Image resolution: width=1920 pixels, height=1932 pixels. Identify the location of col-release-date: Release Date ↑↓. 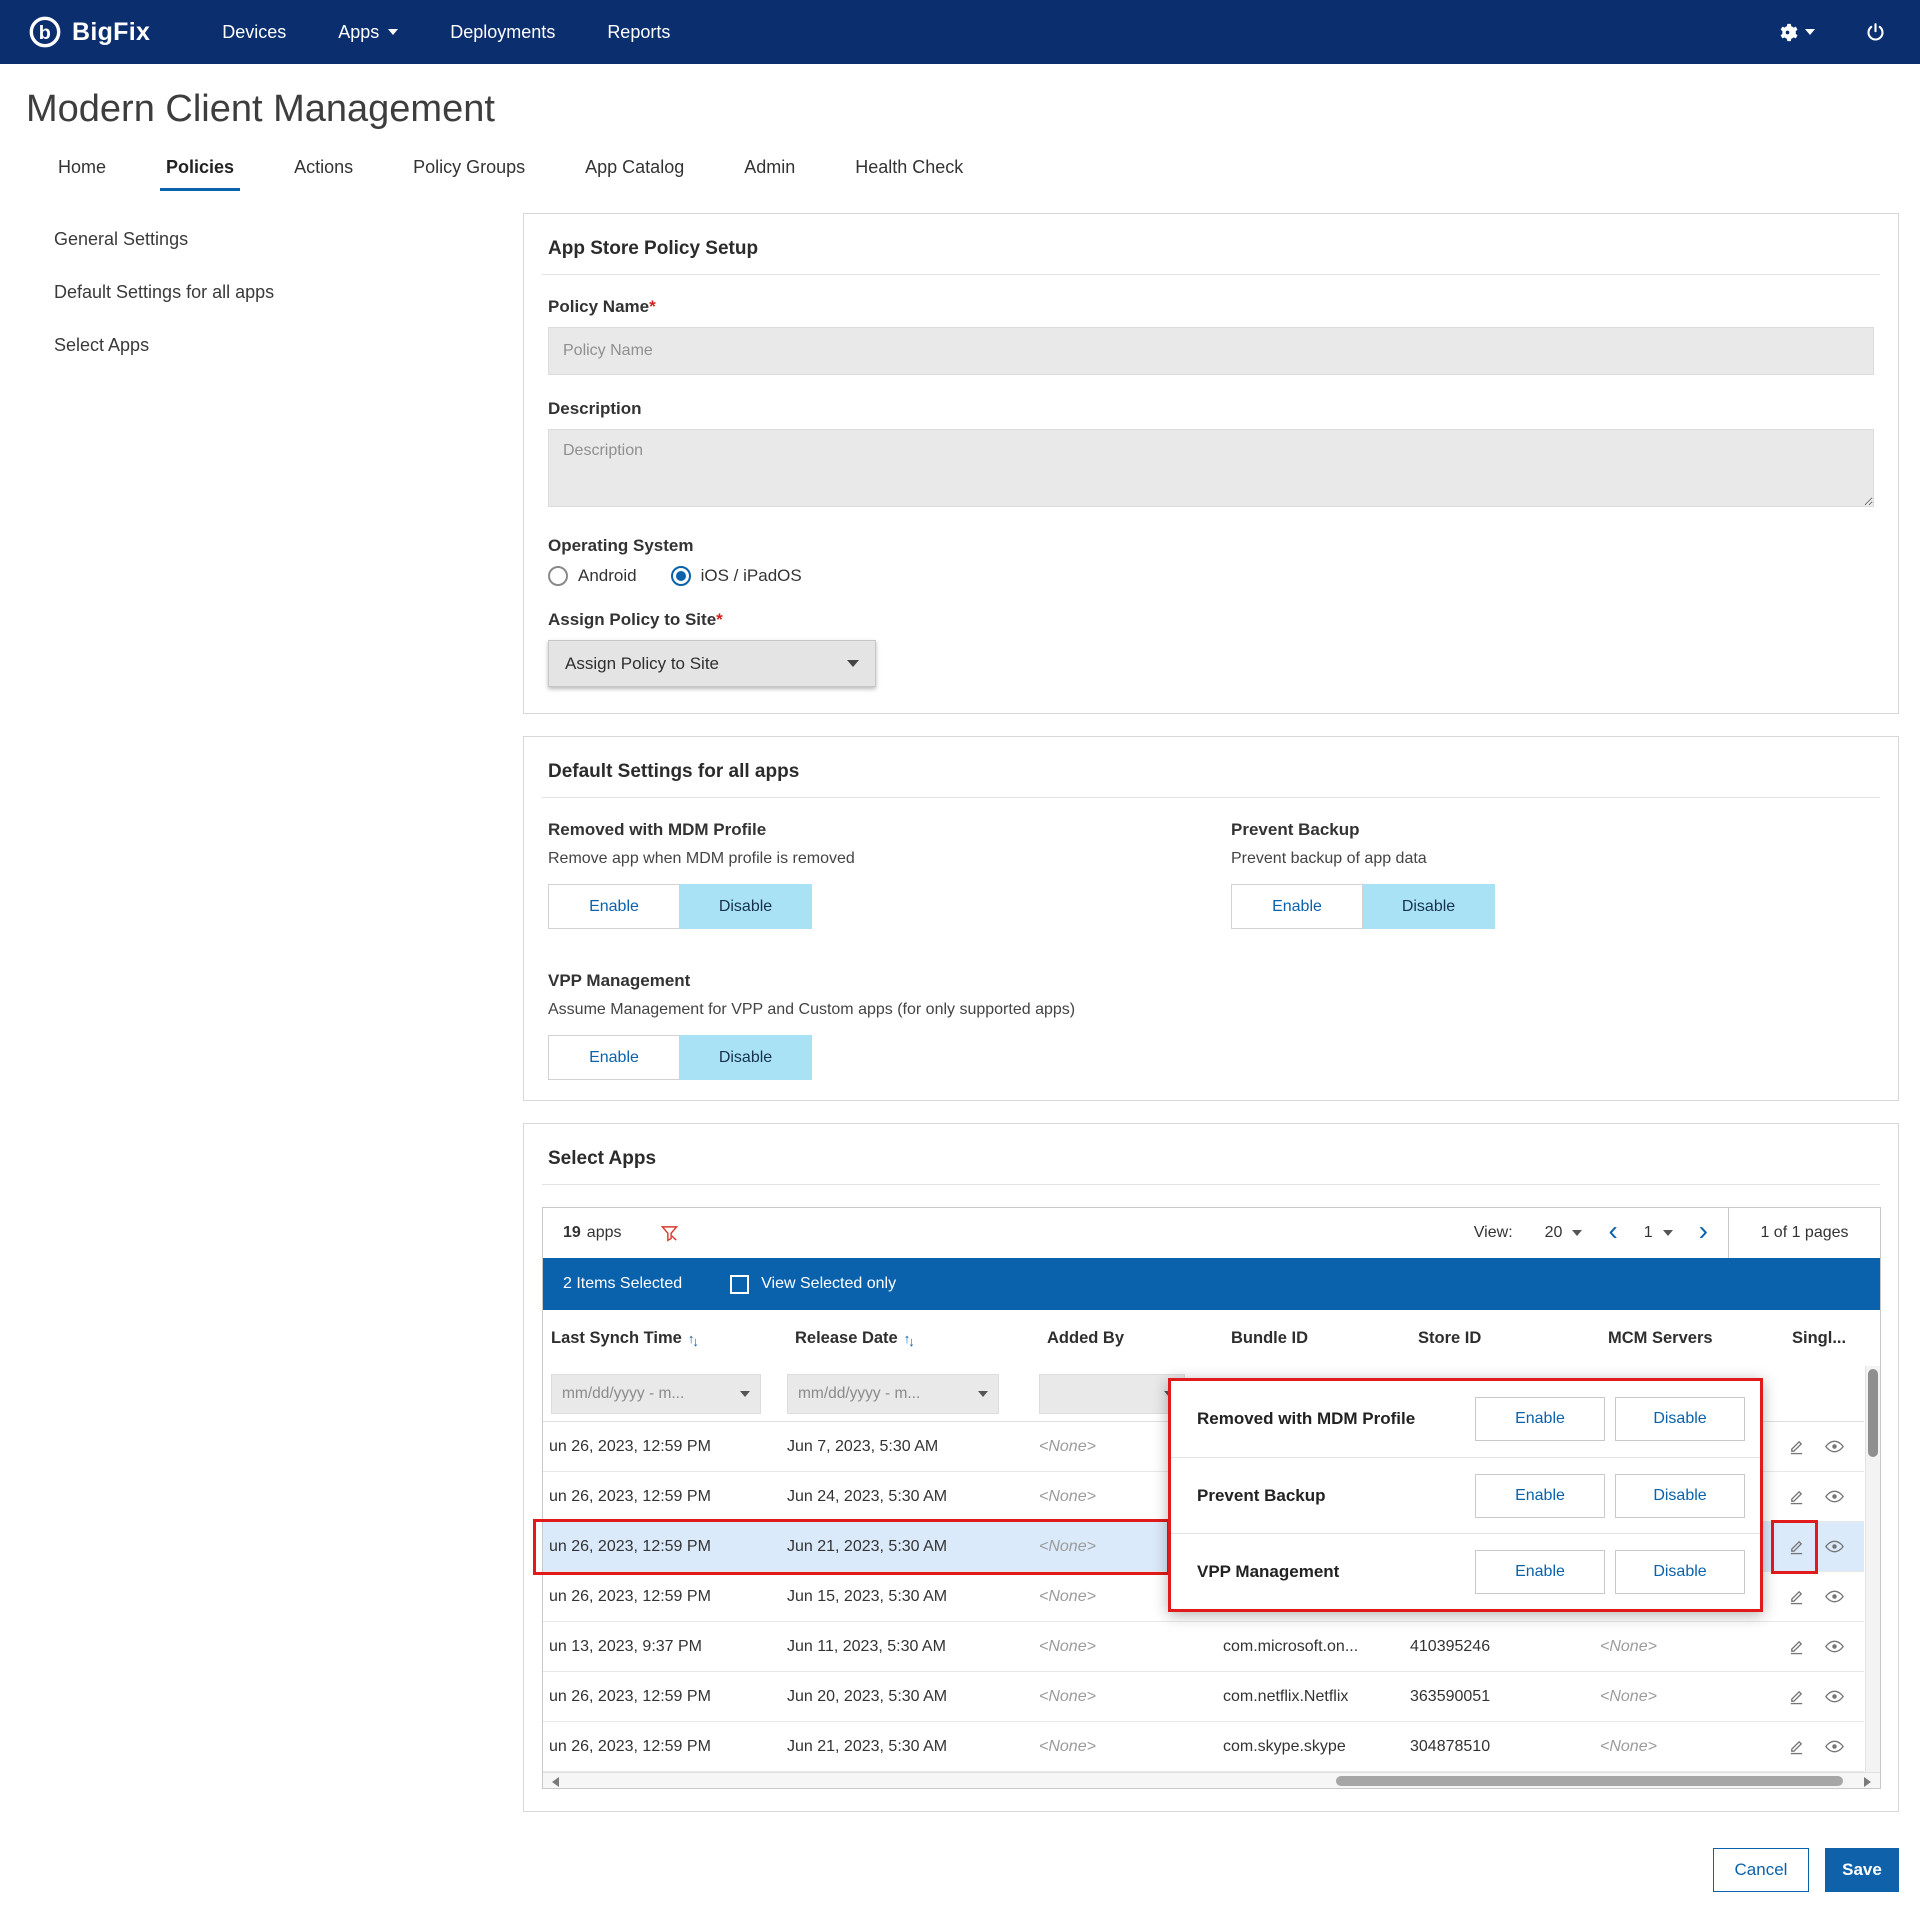
(907, 1339).